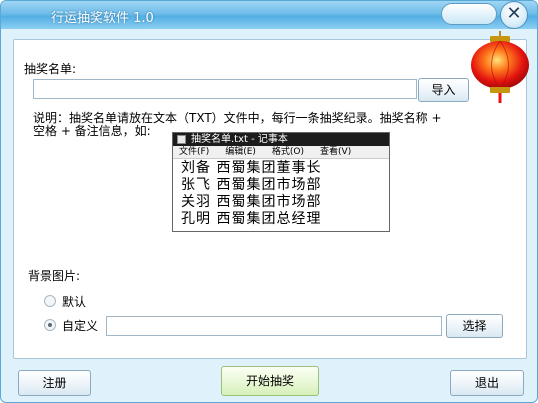  Describe the element at coordinates (54, 276) in the screenshot. I see `background-label: 背景图片:` at that location.